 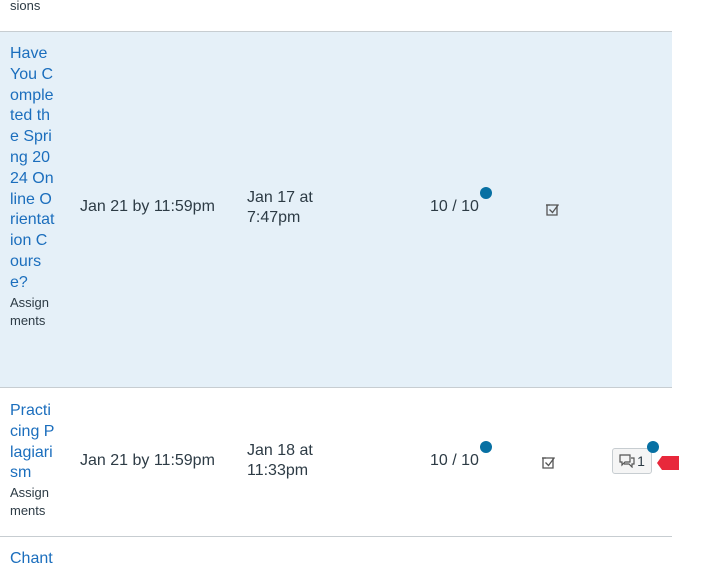 I want to click on comments-button: 1, so click(x=632, y=461).